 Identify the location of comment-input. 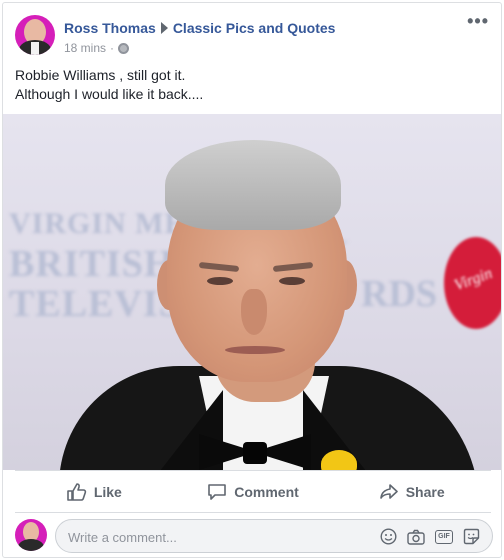
(218, 537).